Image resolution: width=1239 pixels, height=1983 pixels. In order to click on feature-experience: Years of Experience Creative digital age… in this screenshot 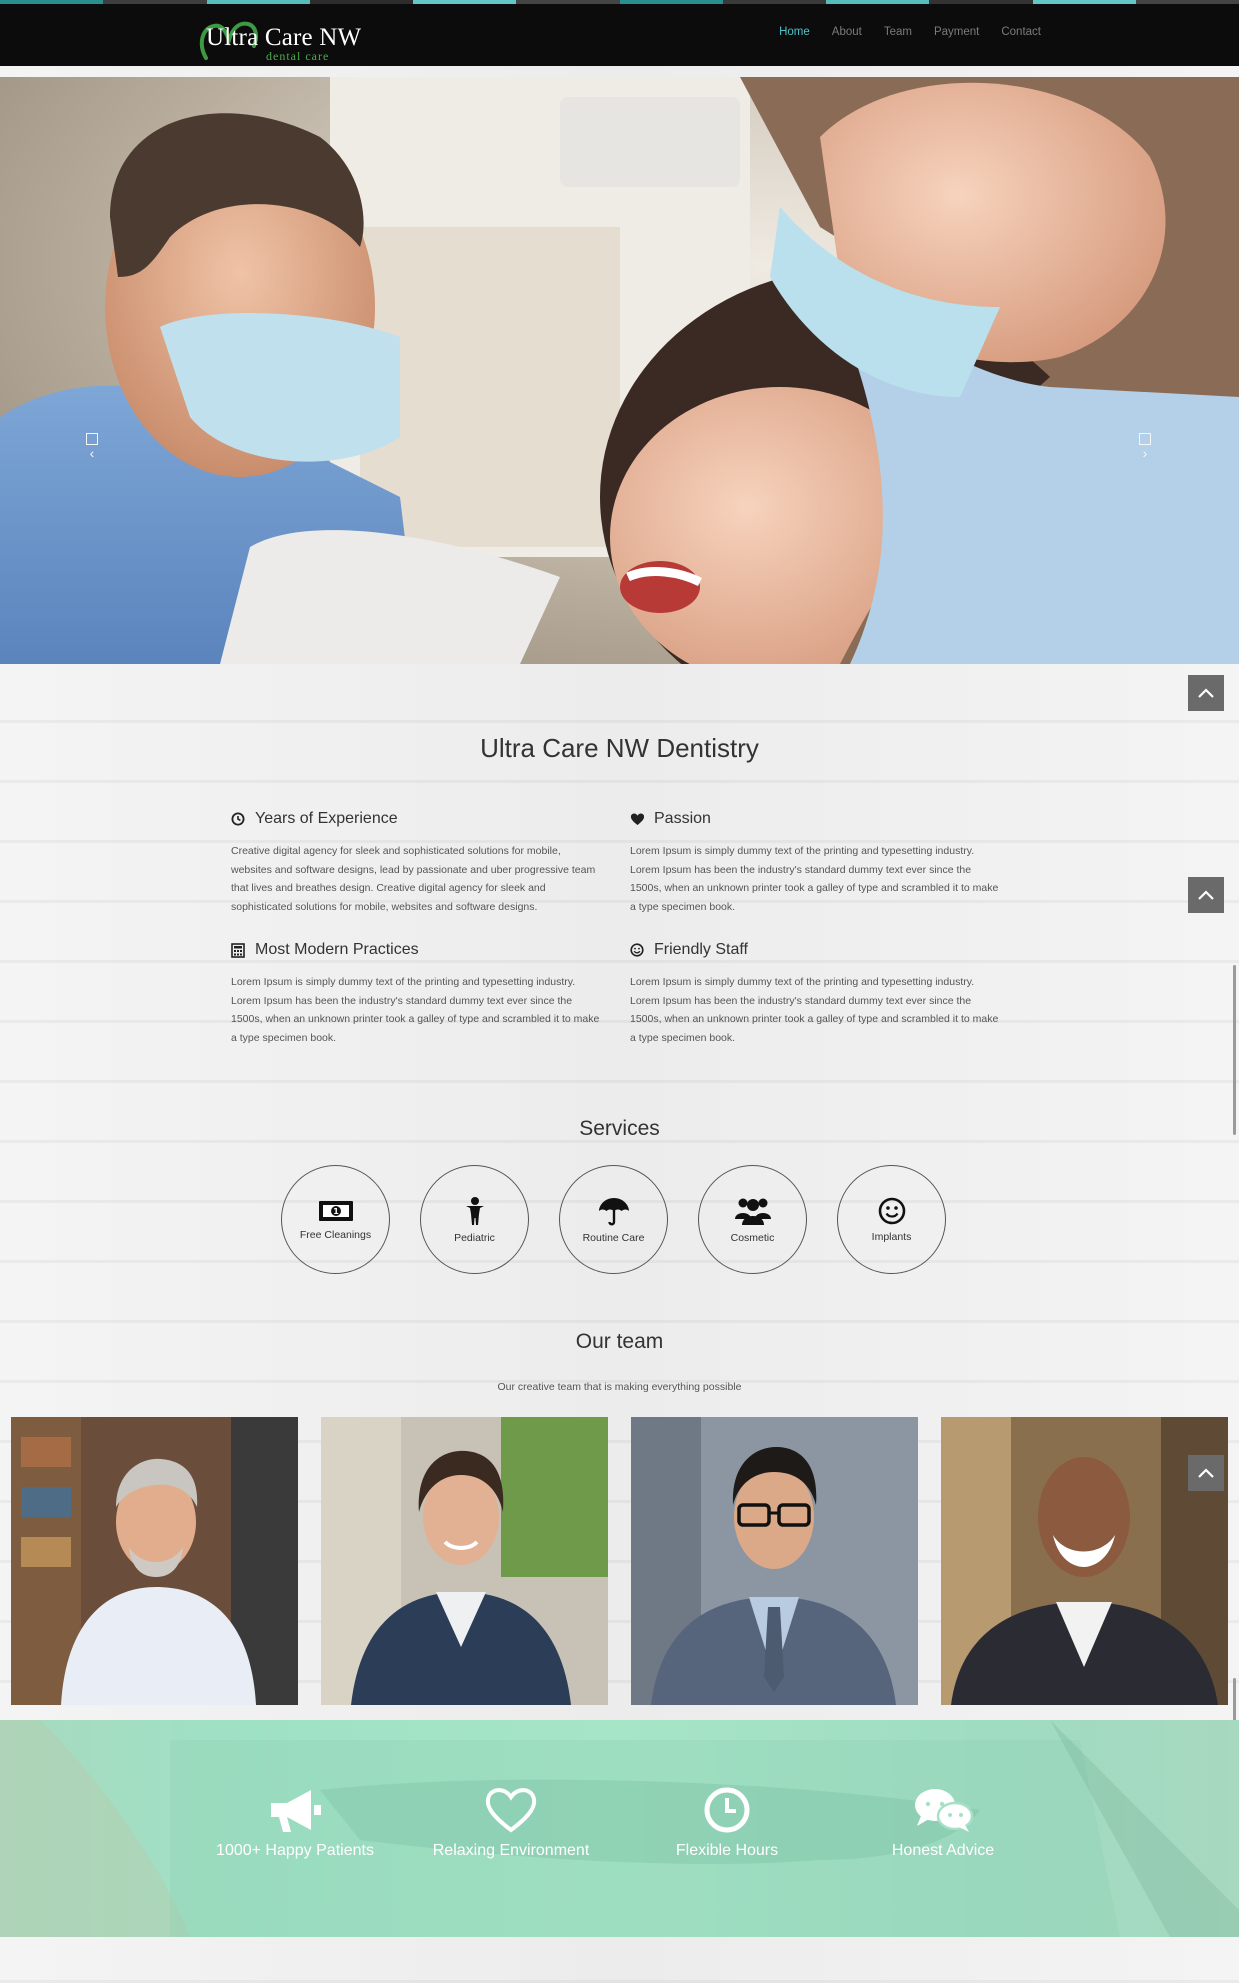, I will do `click(416, 863)`.